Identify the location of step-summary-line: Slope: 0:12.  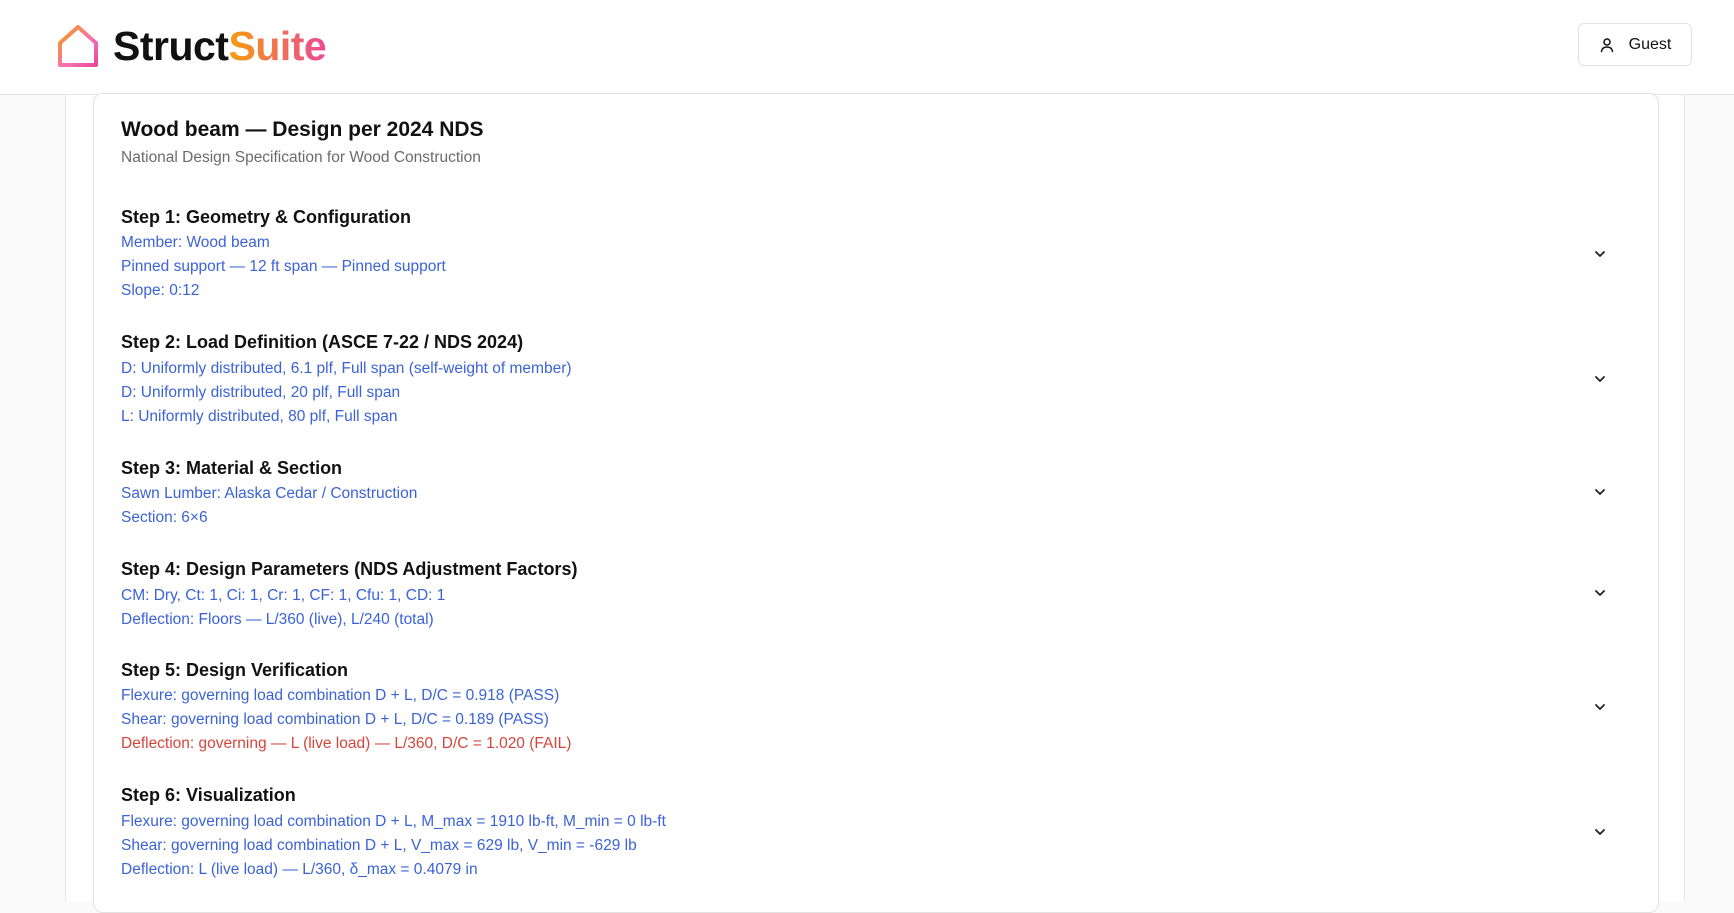
(160, 290).